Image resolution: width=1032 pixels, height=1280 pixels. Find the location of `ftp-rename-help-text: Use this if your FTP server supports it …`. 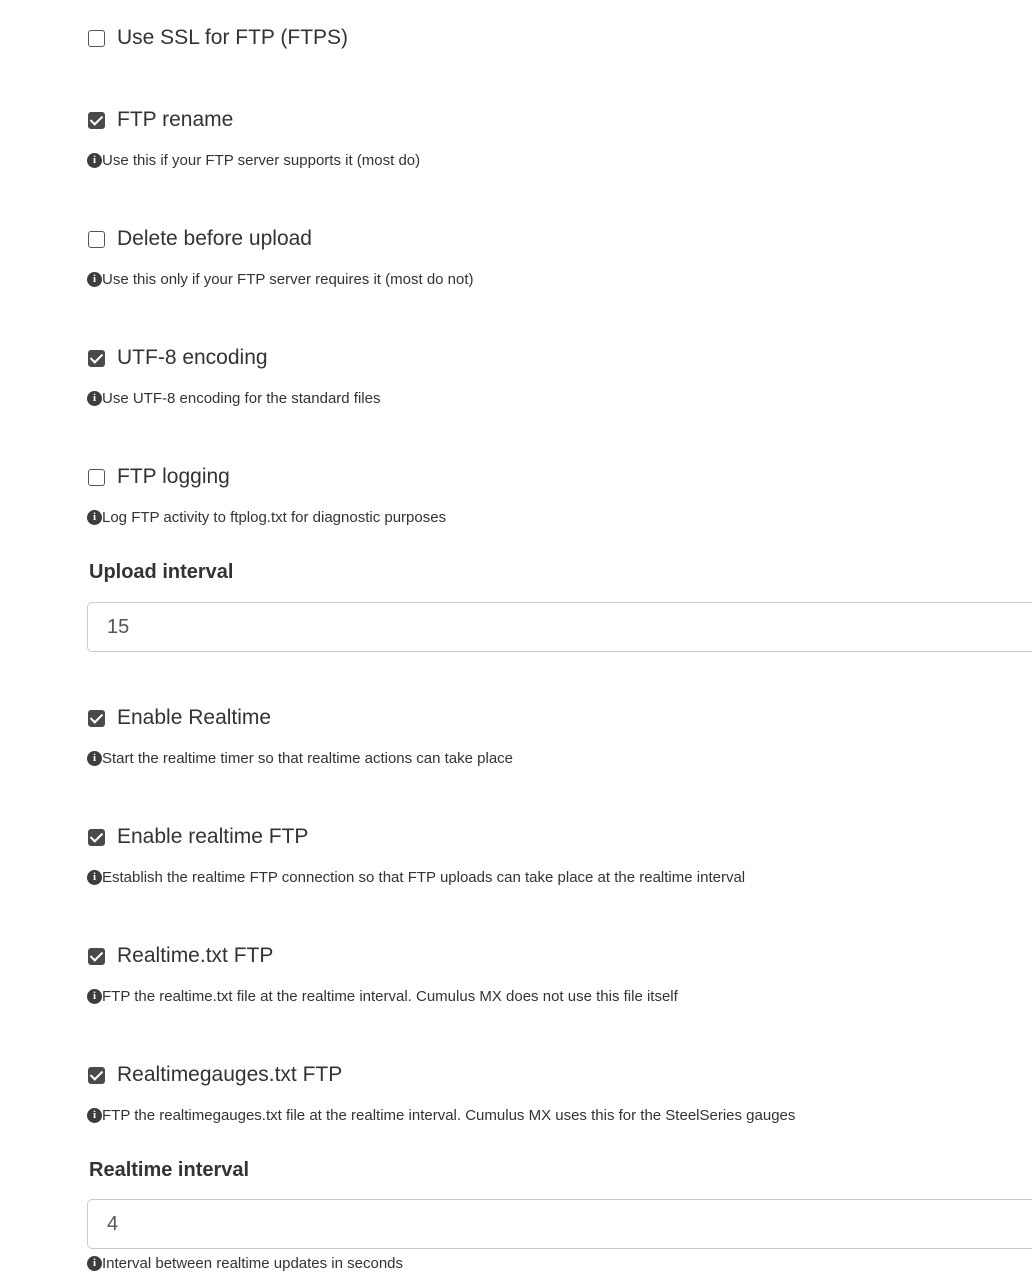

ftp-rename-help-text: Use this if your FTP server supports it … is located at coordinates (261, 160).